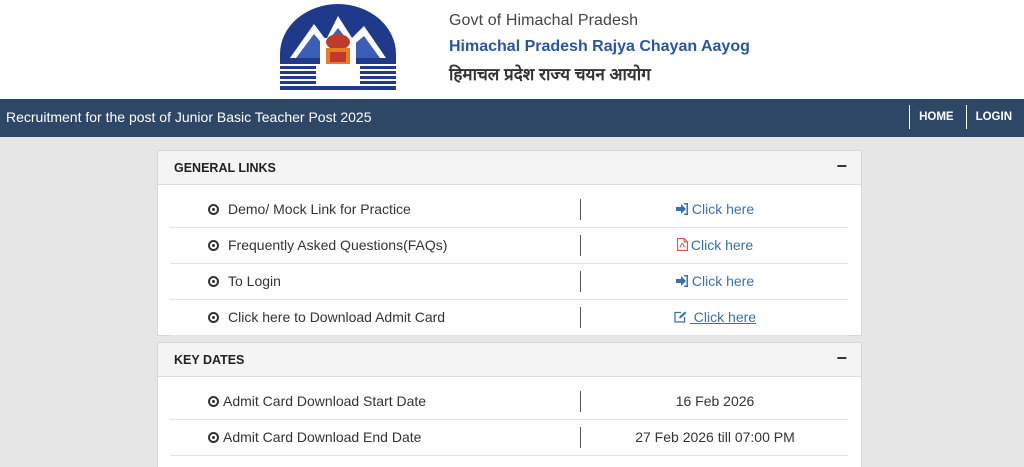 This screenshot has height=467, width=1024. Describe the element at coordinates (338, 245) in the screenshot. I see `link-label: Frequently Asked Questions(FAQs)` at that location.